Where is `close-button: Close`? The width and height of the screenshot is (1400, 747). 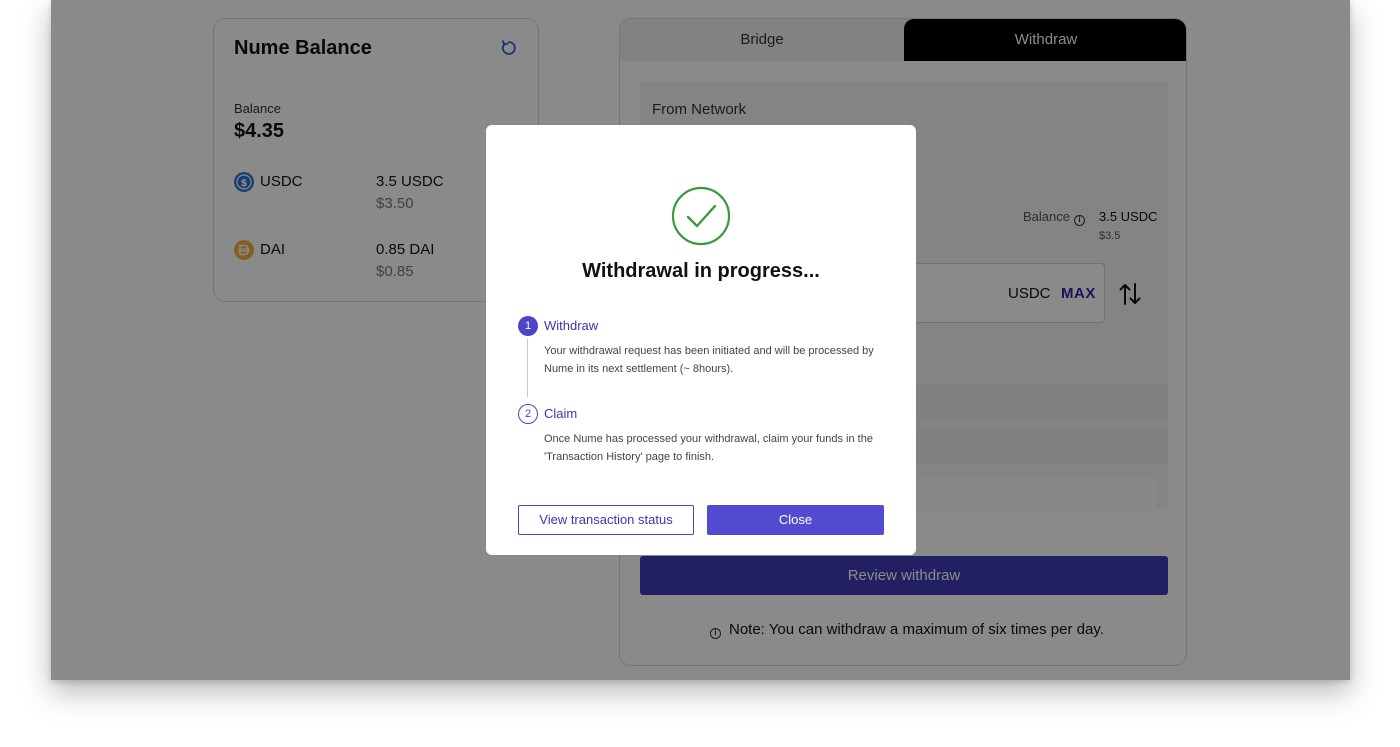
close-button: Close is located at coordinates (795, 520).